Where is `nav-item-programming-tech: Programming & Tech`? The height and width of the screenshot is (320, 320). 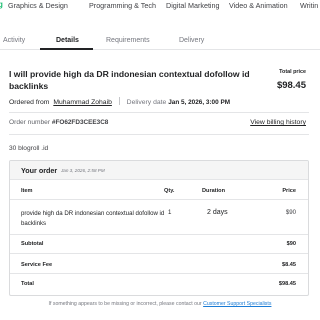
nav-item-programming-tech: Programming & Tech is located at coordinates (122, 5).